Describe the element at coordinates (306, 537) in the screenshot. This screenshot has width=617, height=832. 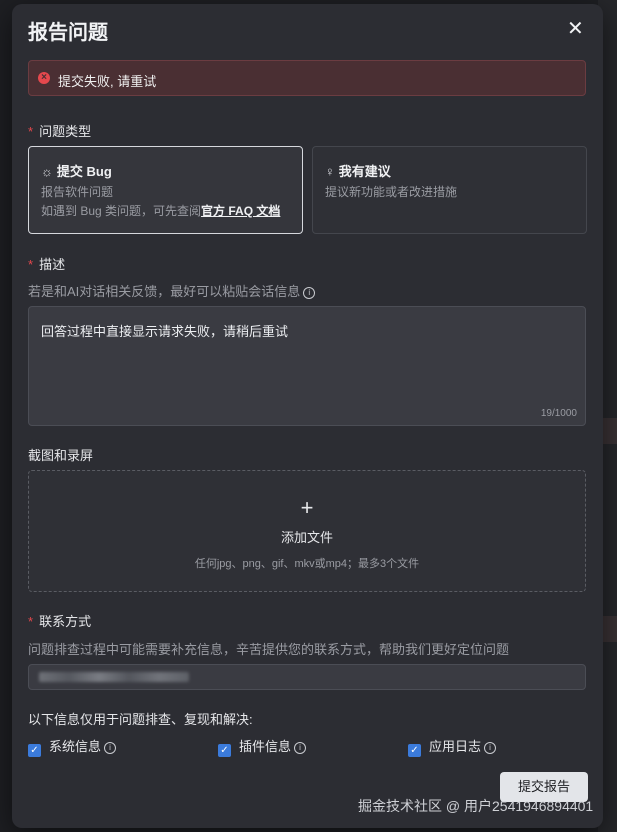
I see `upload-title: 添加文件` at that location.